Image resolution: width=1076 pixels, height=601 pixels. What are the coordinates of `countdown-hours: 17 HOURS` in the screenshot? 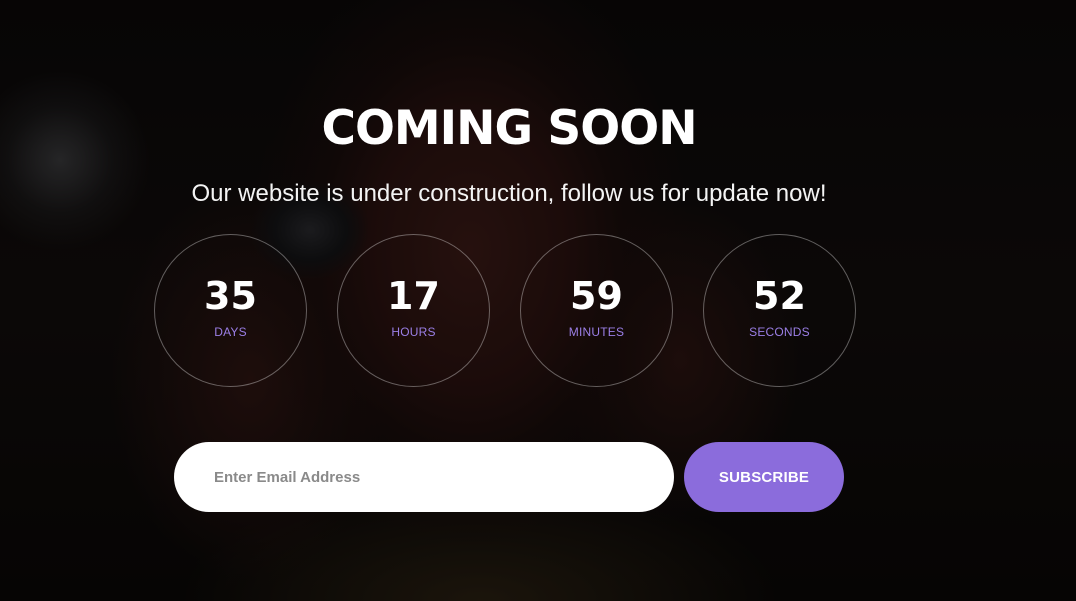 It's located at (413, 310).